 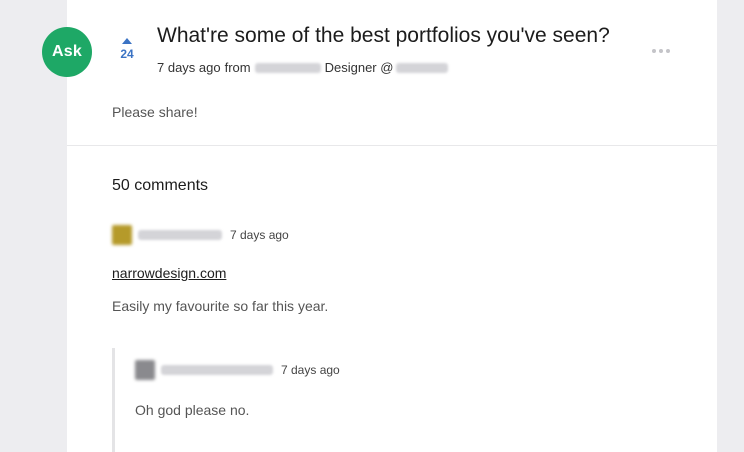 What do you see at coordinates (127, 54) in the screenshot?
I see `upvote-count: 24` at bounding box center [127, 54].